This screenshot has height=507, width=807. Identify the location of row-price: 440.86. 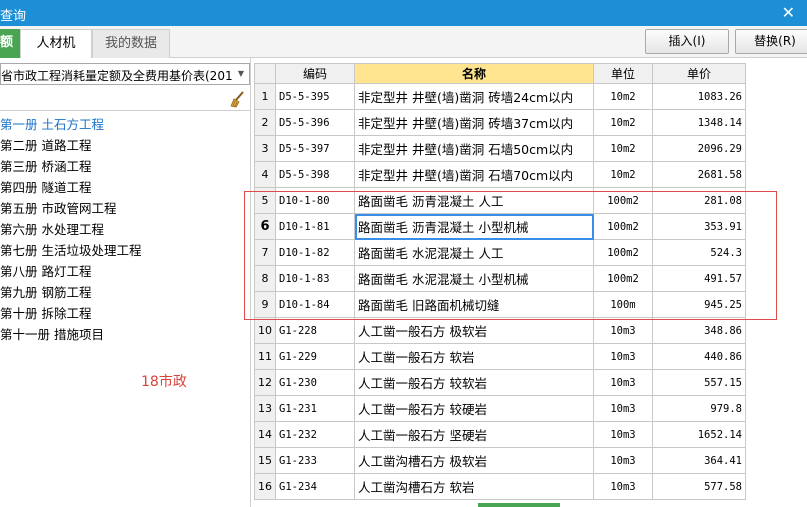
(699, 356).